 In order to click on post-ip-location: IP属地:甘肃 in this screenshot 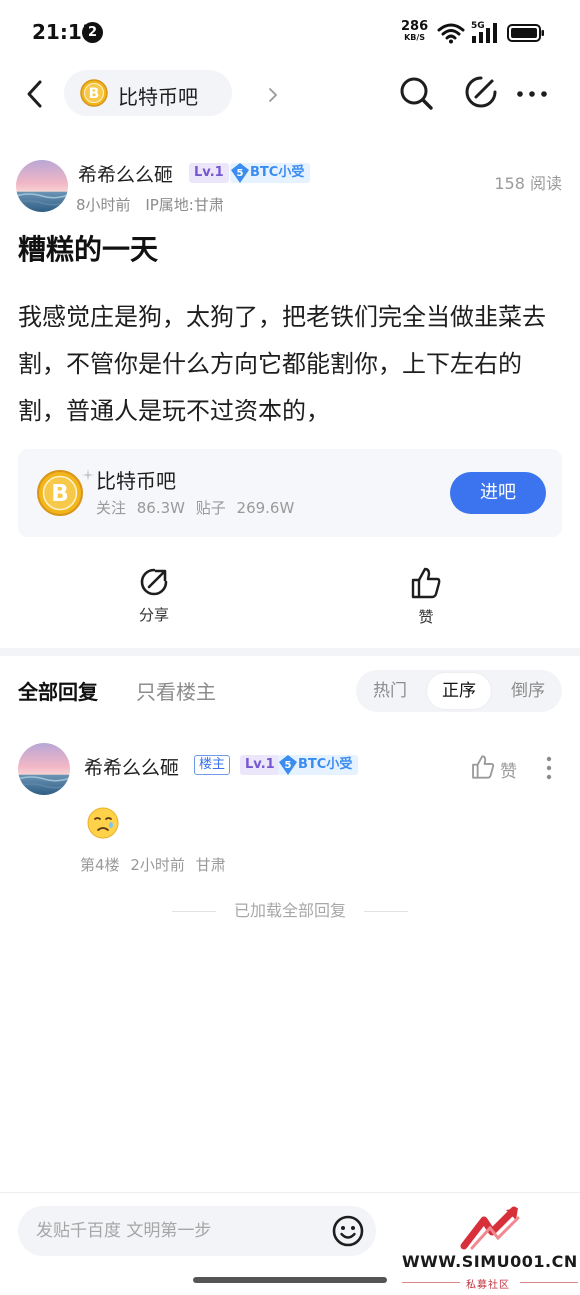, I will do `click(184, 205)`.